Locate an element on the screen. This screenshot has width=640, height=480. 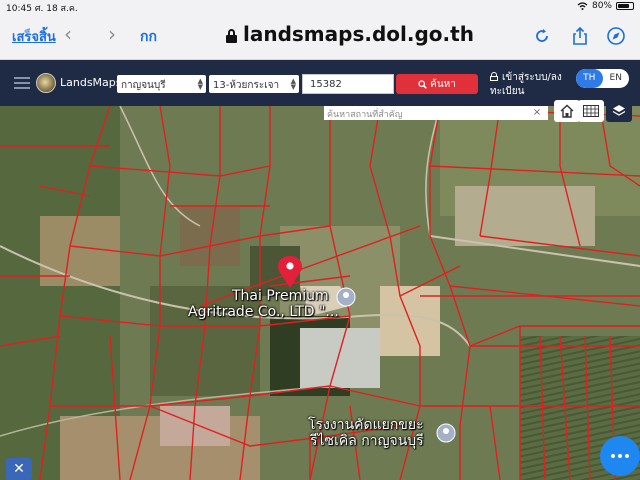
reload-icon is located at coordinates (542, 36).